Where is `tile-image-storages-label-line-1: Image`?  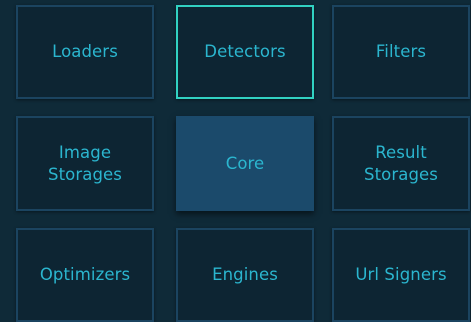 tile-image-storages-label-line-1: Image is located at coordinates (85, 152).